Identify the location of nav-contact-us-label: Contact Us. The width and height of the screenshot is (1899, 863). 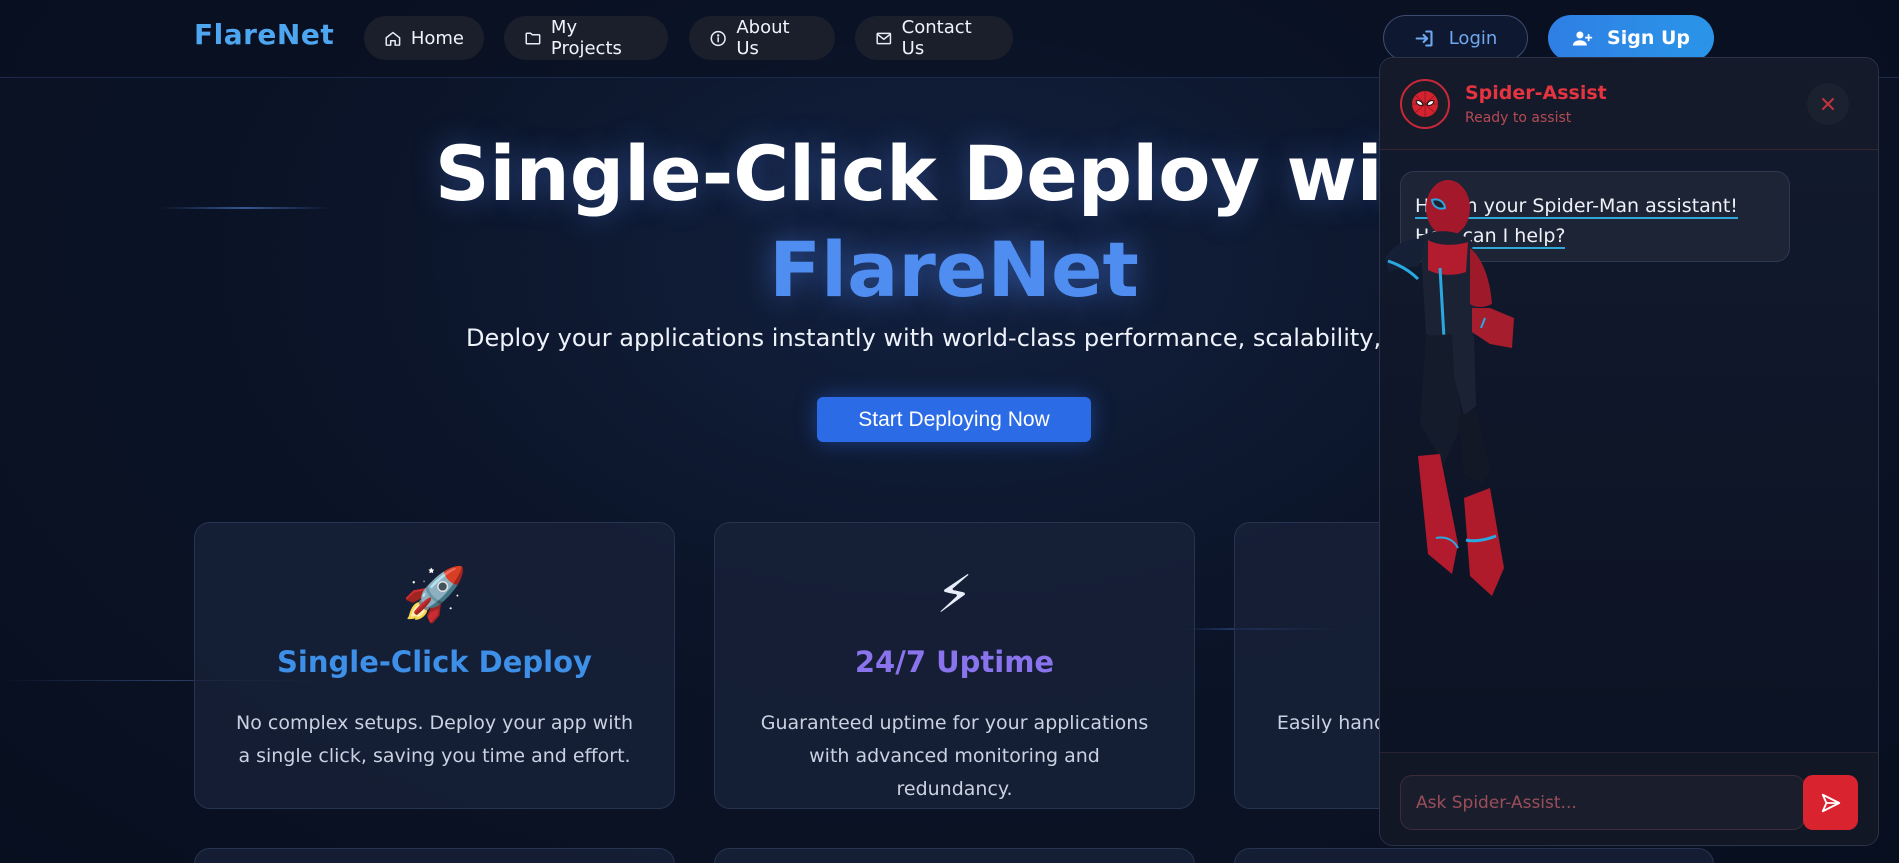
(936, 38).